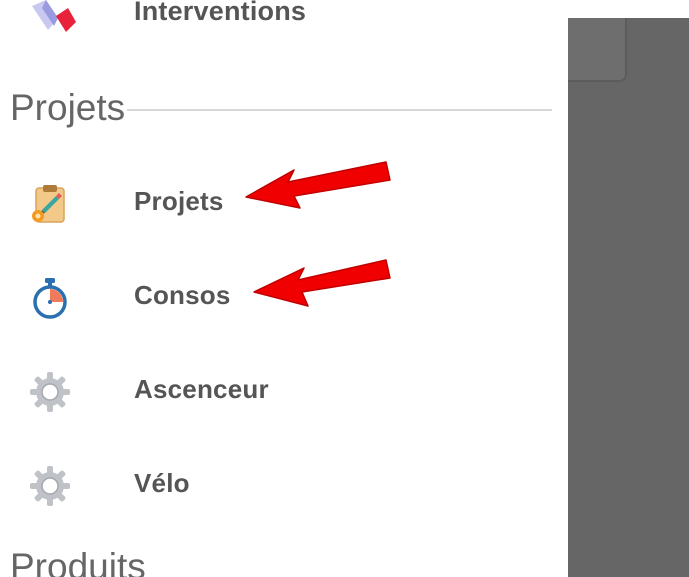  I want to click on background-card, so click(597, 50).